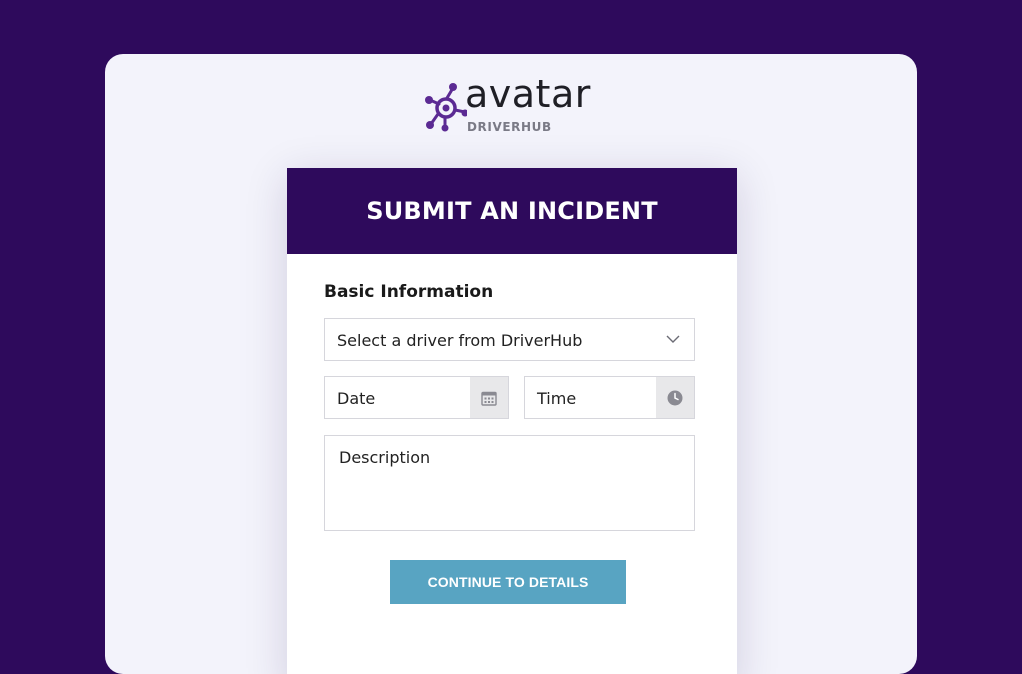 This screenshot has width=1022, height=674. I want to click on driver-select: Select a driver from DriverHub, so click(509, 339).